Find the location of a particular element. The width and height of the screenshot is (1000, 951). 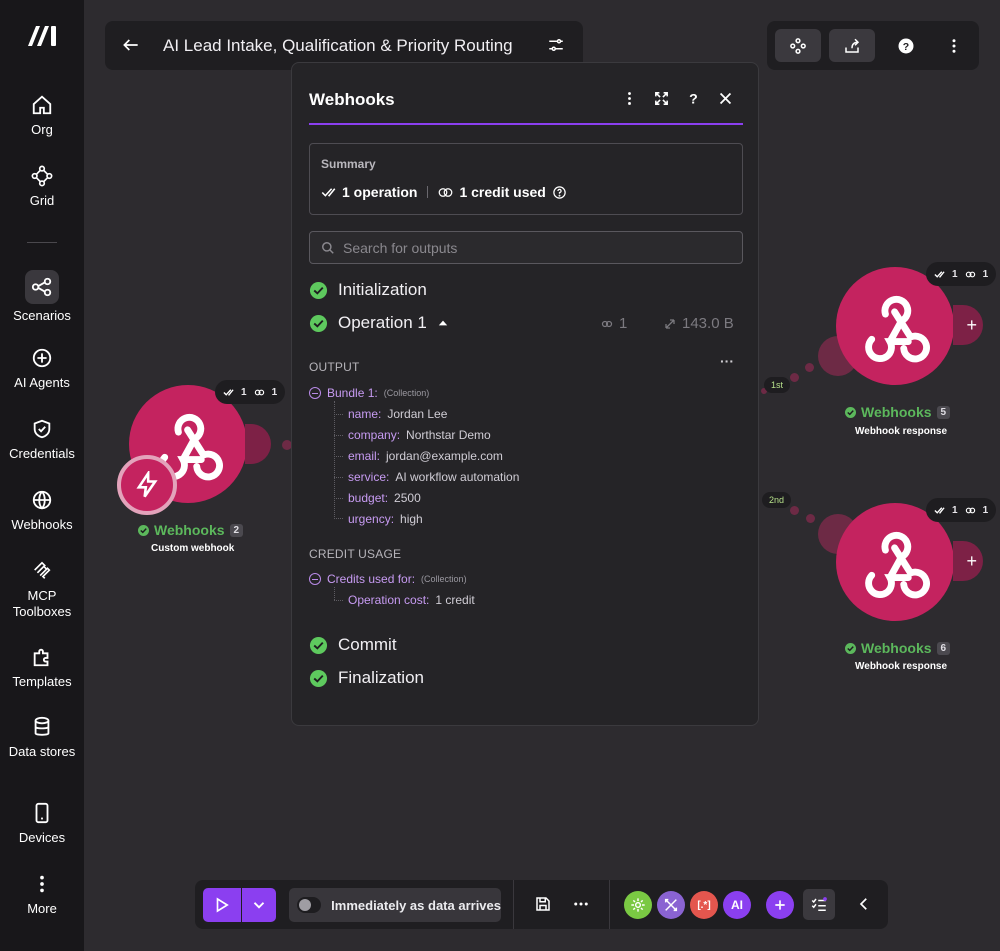

run-options-dropdown is located at coordinates (259, 905).